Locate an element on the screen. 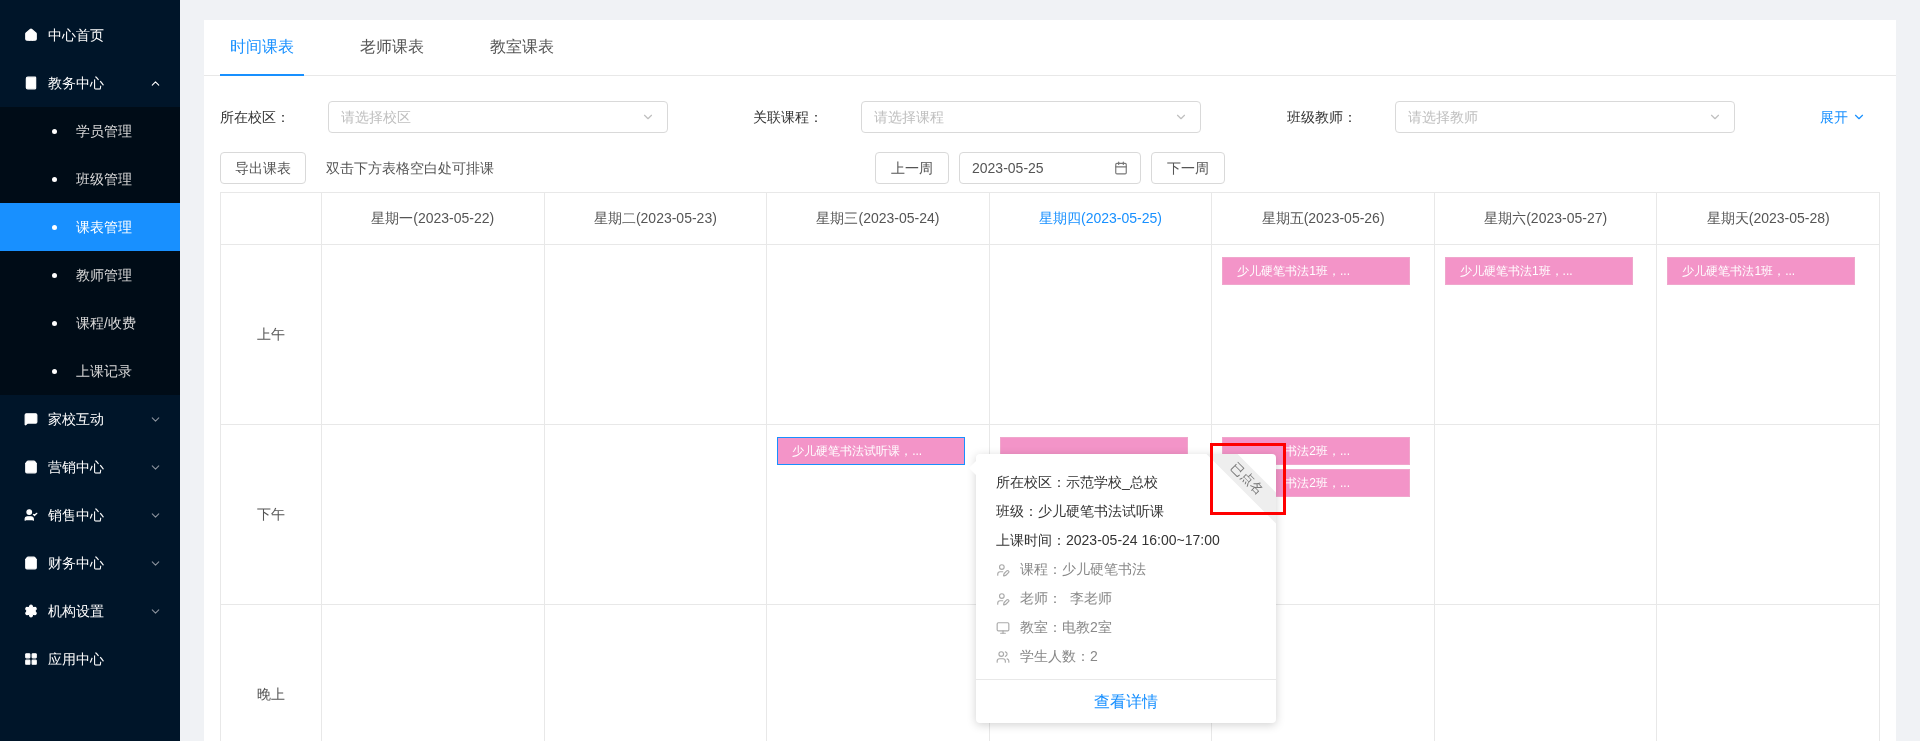 The image size is (1920, 741). day-header: 星期五(2023-05-26) is located at coordinates (1323, 219).